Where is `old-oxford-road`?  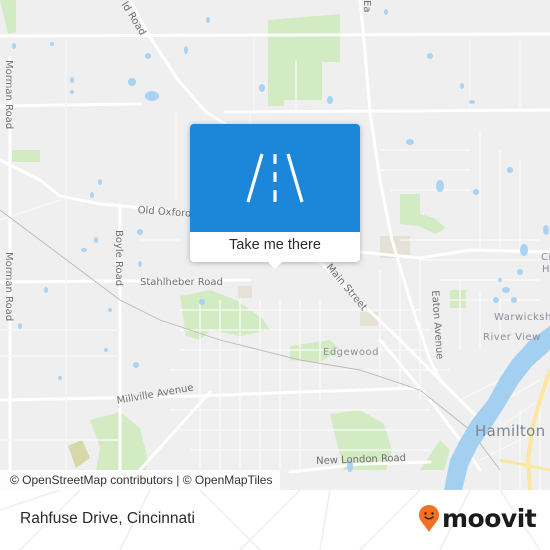
old-oxford-road is located at coordinates (96, 186).